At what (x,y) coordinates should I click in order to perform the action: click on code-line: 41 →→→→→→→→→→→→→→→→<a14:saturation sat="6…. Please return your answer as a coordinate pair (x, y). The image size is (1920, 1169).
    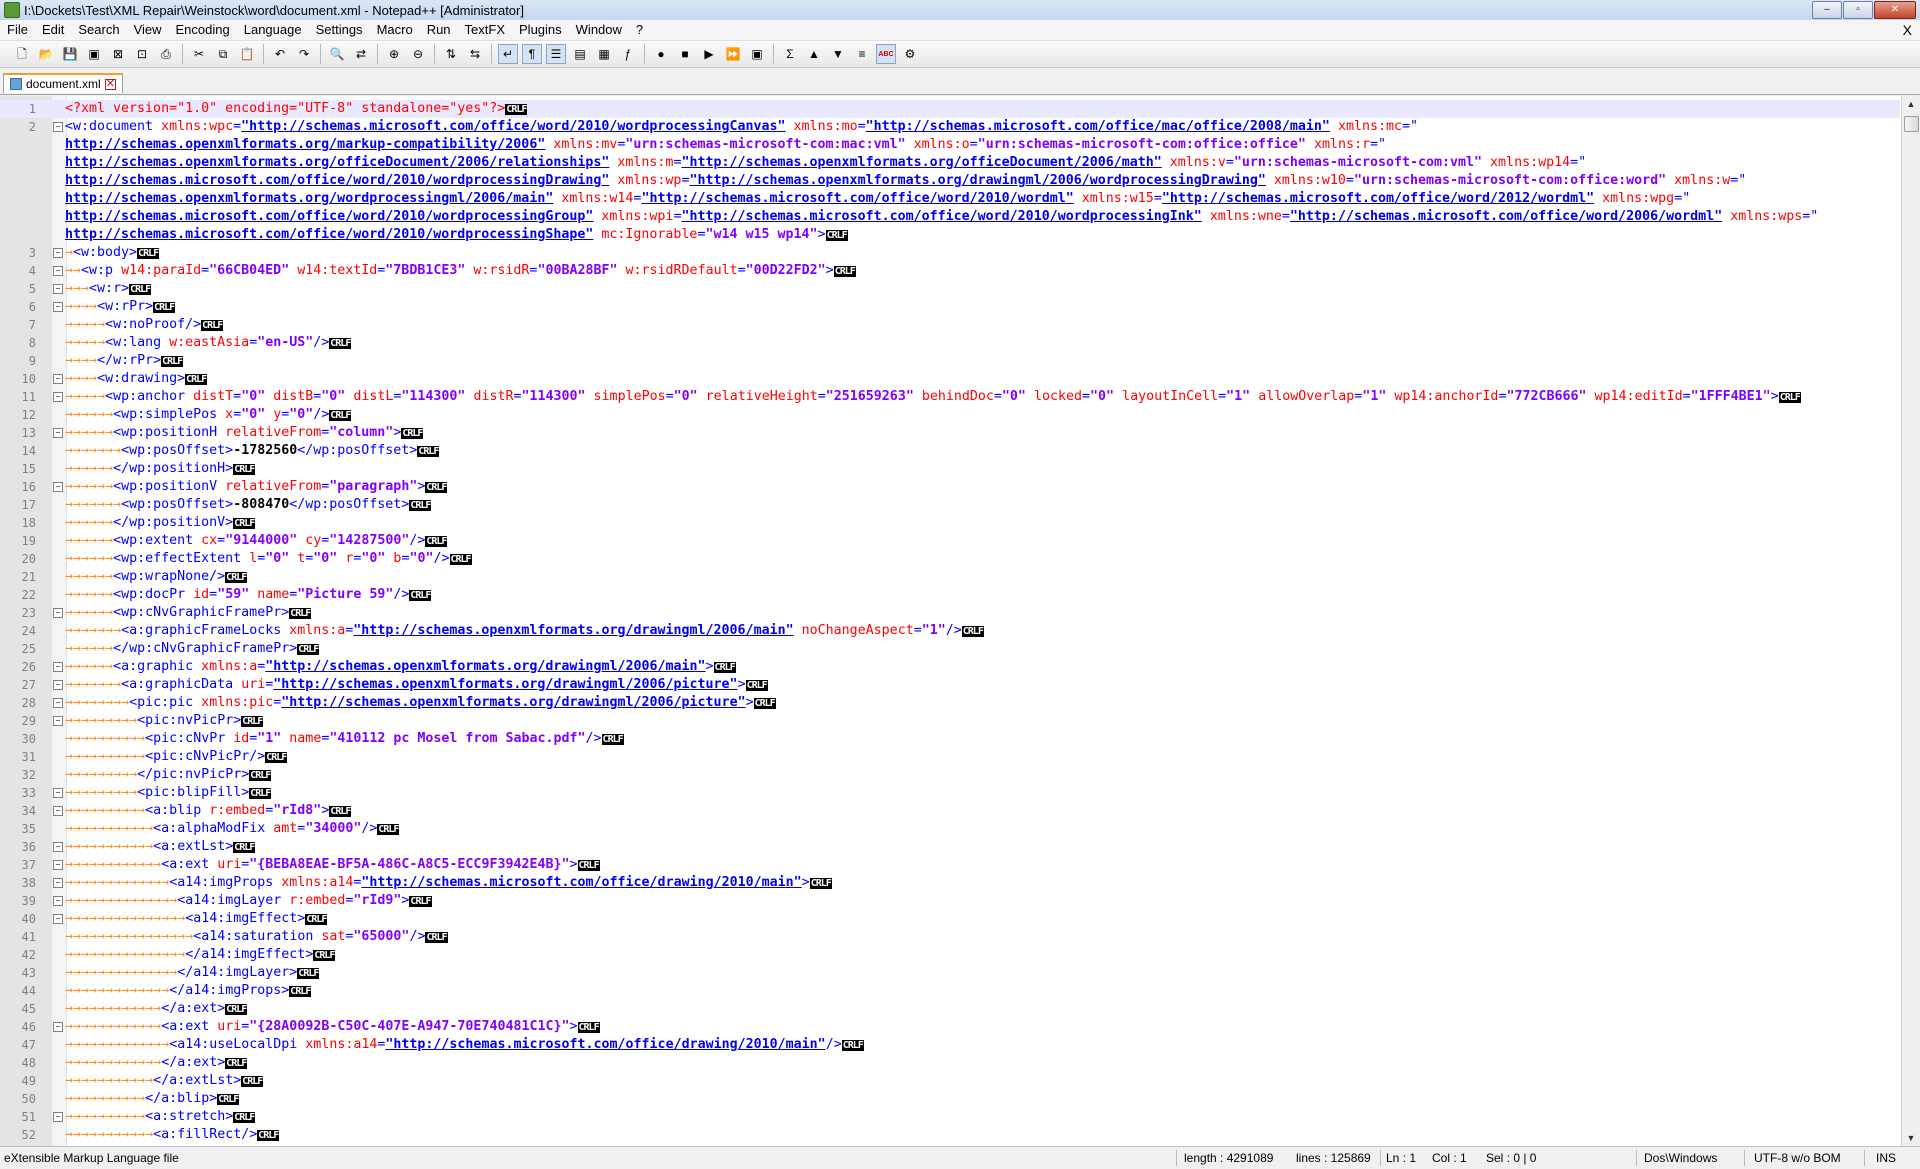
    Looking at the image, I should click on (950, 937).